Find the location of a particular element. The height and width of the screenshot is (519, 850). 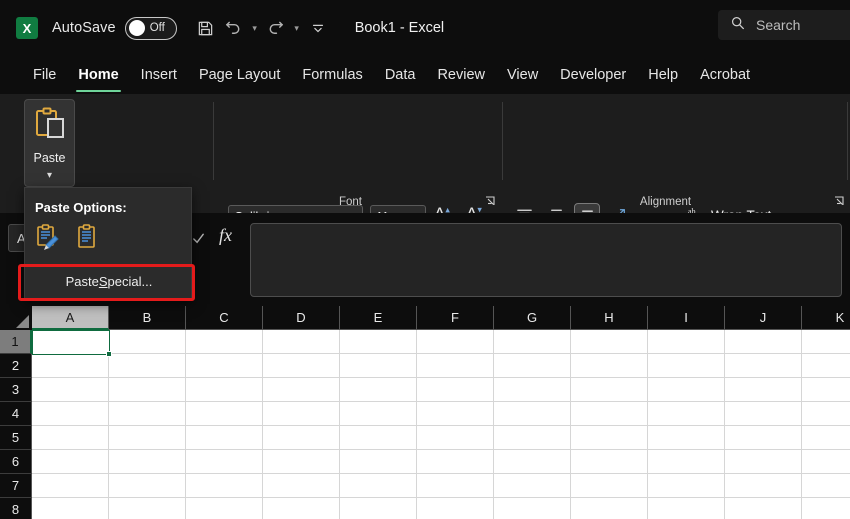

column-header-h: H is located at coordinates (609, 318).